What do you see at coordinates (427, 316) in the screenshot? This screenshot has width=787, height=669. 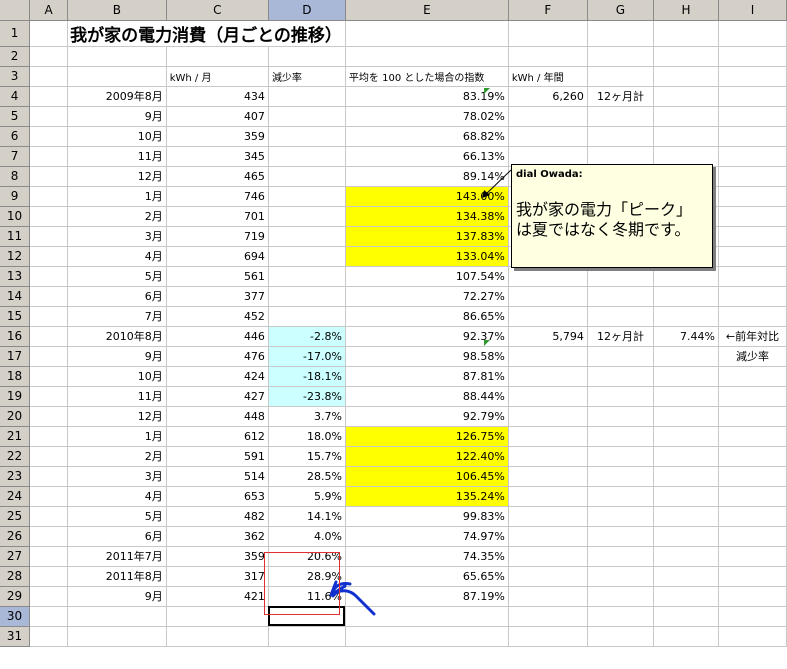 I see `cell-e15: 86.65%` at bounding box center [427, 316].